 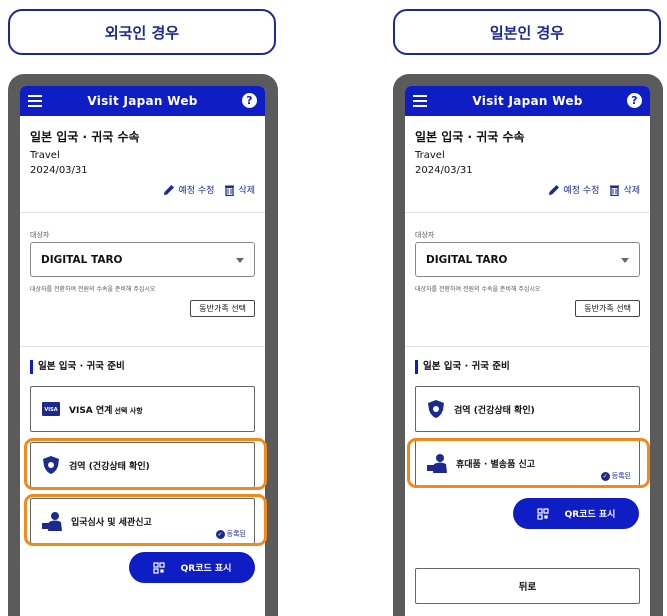 What do you see at coordinates (496, 464) in the screenshot?
I see `customs-label: 휴대품 · 별송품 신고` at bounding box center [496, 464].